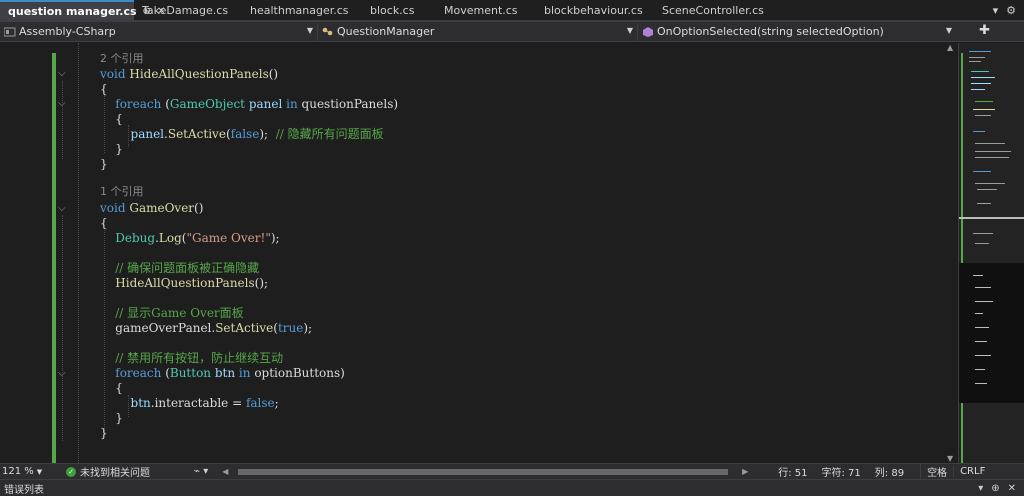 Image resolution: width=1024 pixels, height=496 pixels. I want to click on tab-overflow-icon: ▾, so click(996, 10).